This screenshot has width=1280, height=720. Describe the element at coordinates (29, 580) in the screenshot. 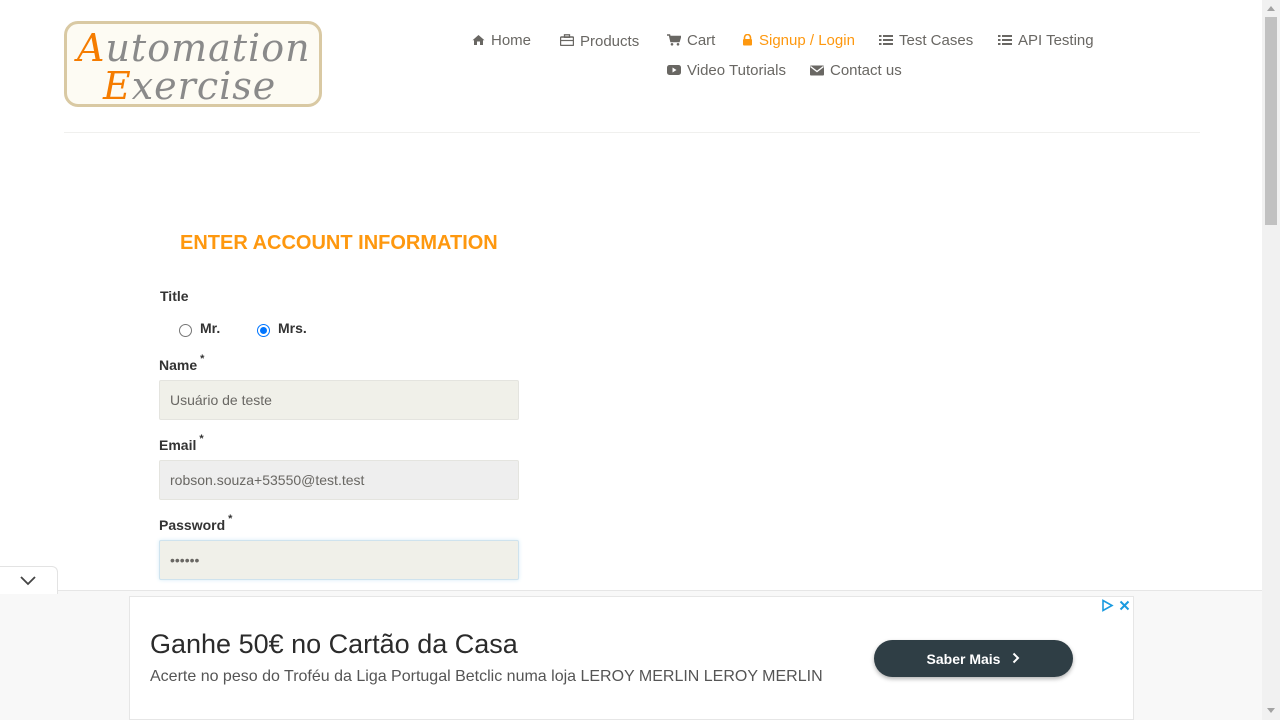

I see `ad-collapse-button` at that location.